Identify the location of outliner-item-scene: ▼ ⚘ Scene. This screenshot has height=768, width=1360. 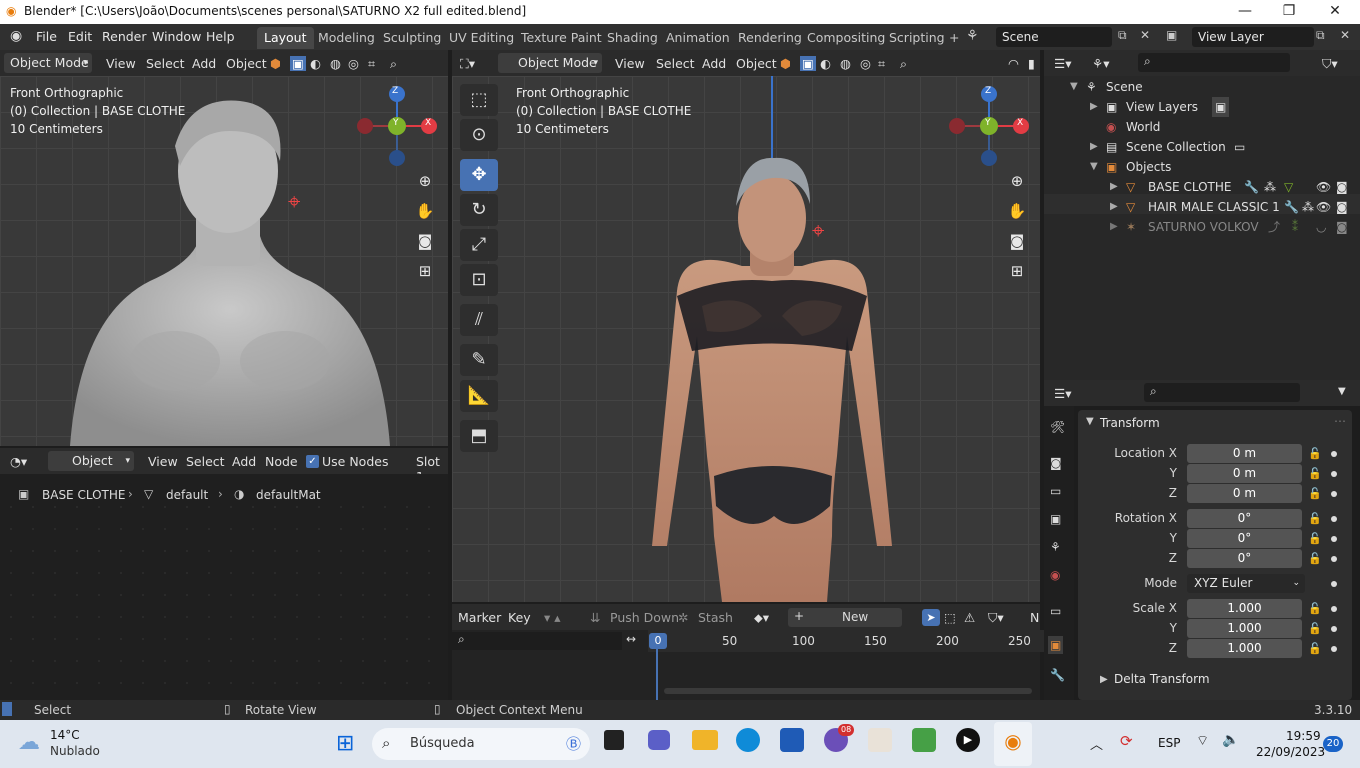
(1202, 87).